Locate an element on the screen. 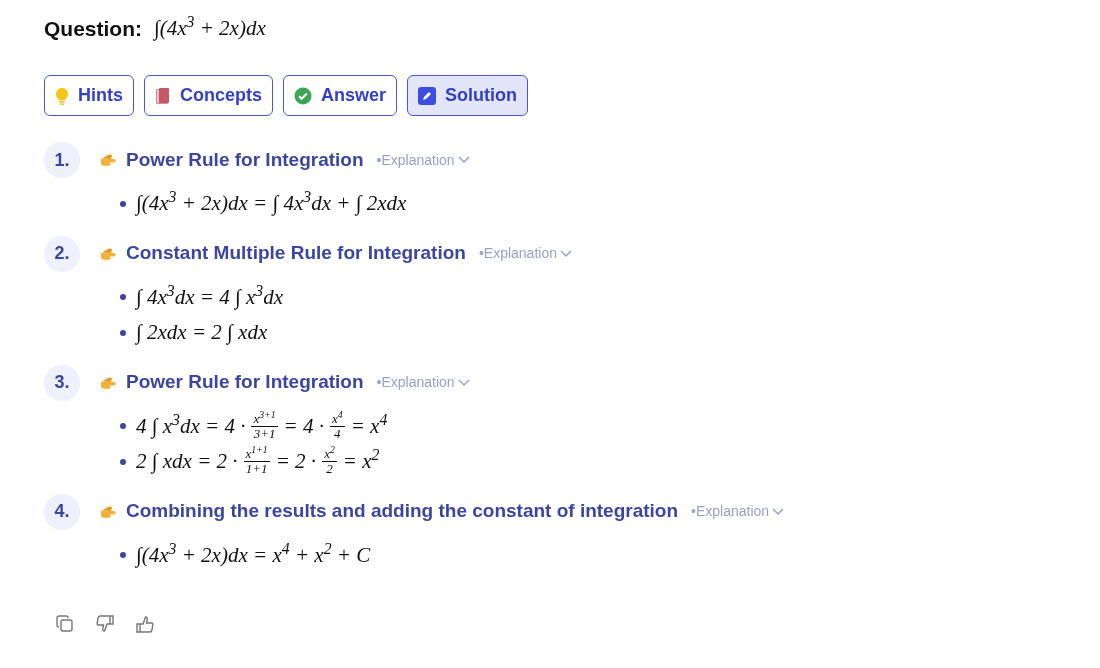 The width and height of the screenshot is (1100, 668). math-expression: ∫ 2xdx = 2 ∫ xdx is located at coordinates (202, 333).